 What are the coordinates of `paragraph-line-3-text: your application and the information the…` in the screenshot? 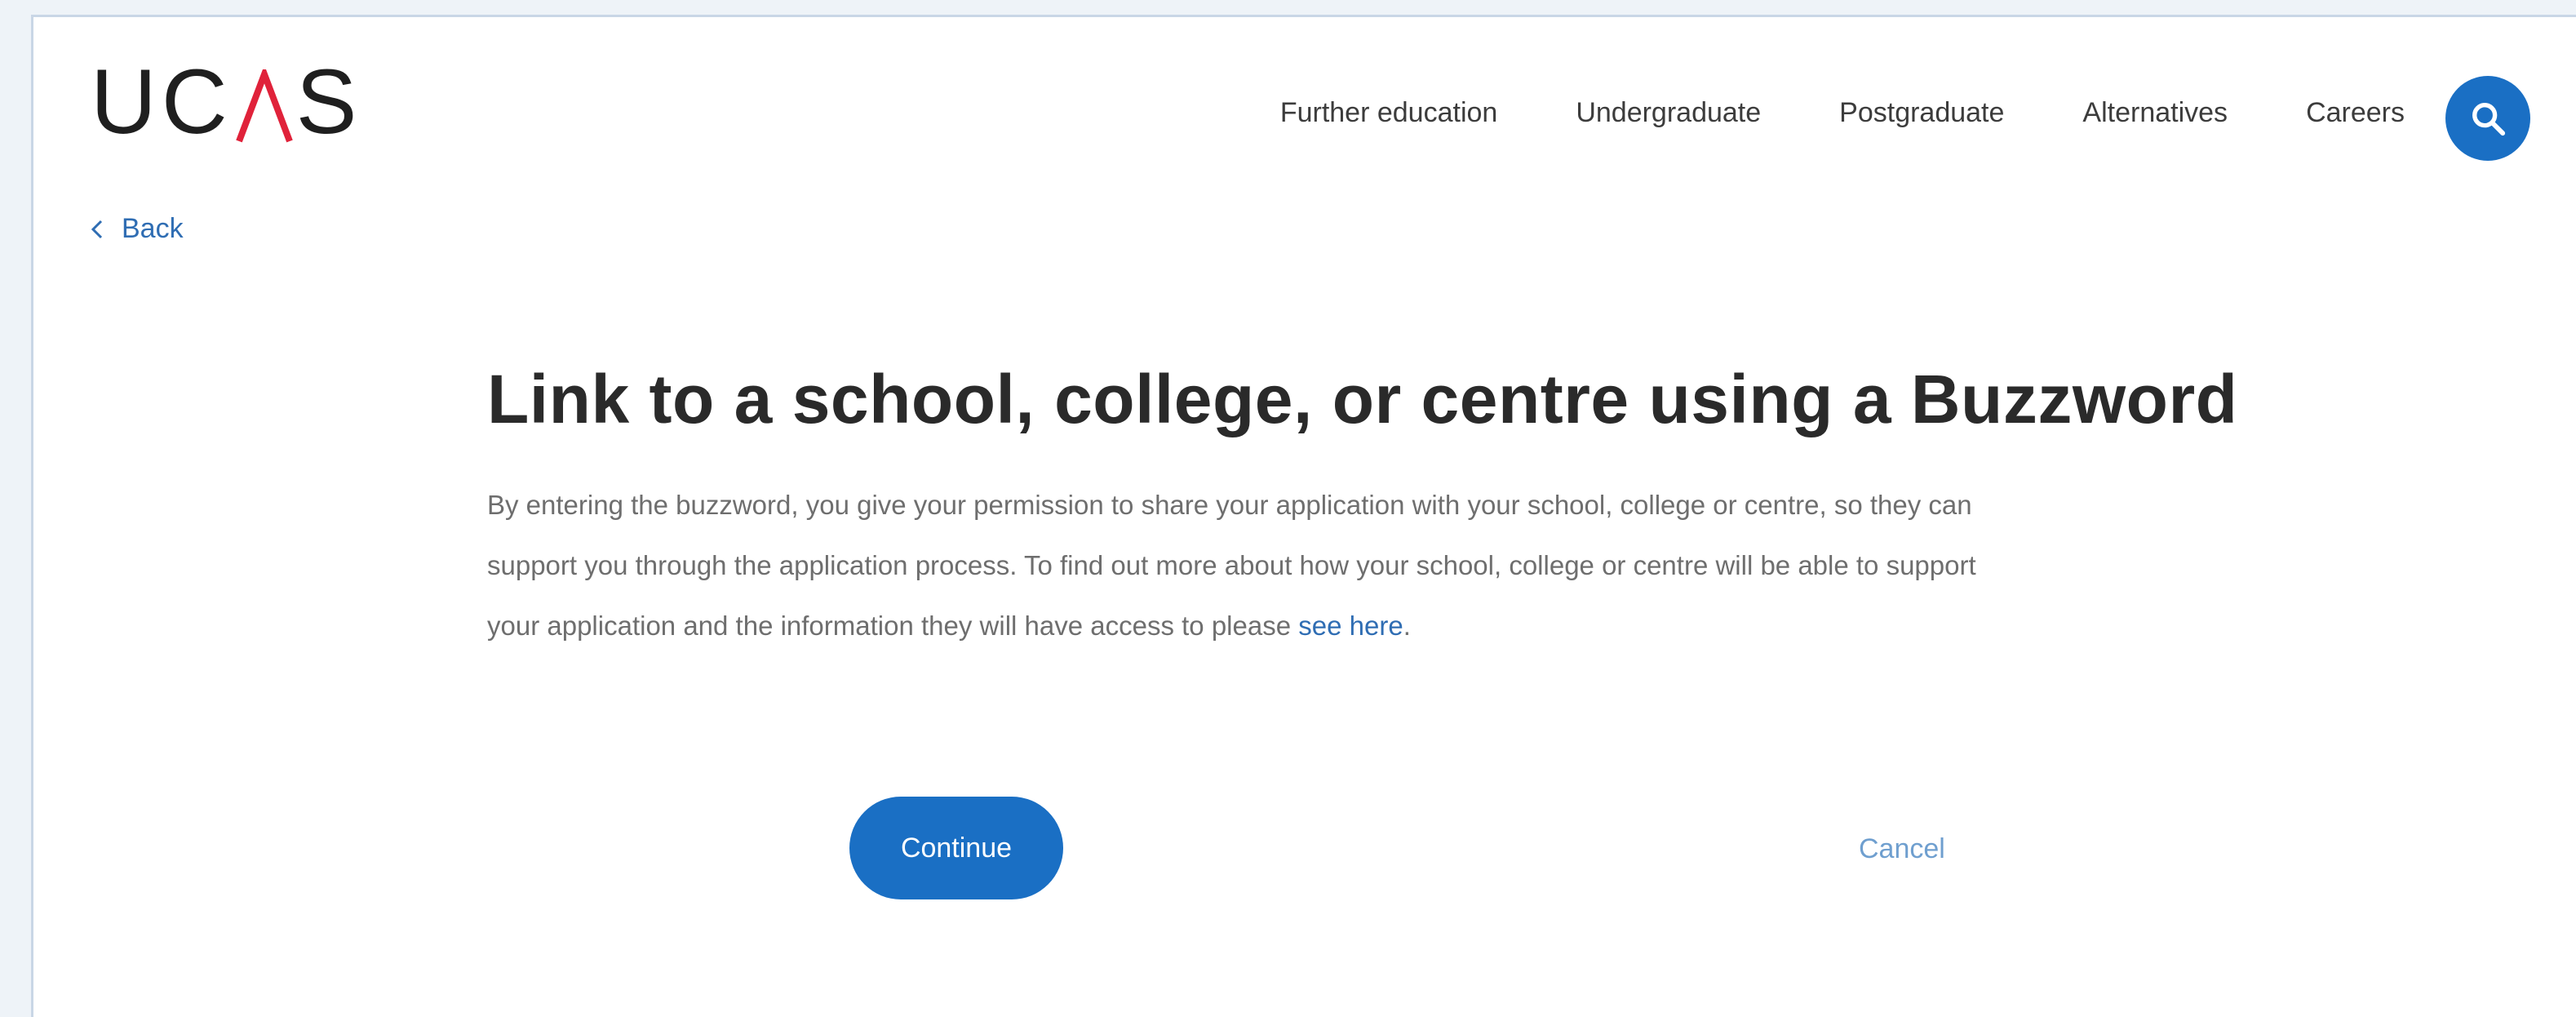 It's located at (893, 626).